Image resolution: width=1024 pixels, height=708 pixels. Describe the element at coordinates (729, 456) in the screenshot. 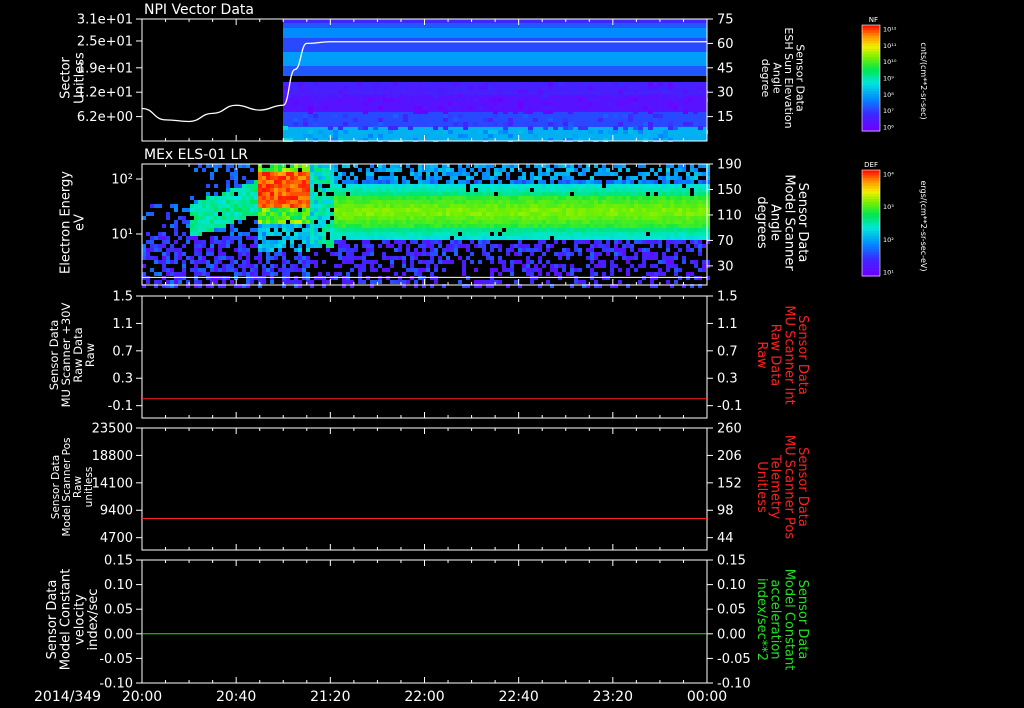

I see `panel-4-y2tick-label: 206` at that location.